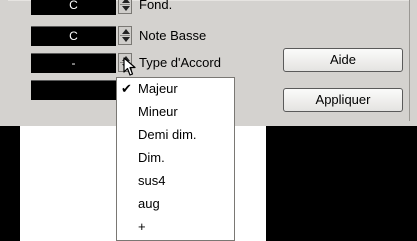  I want to click on chord-type-field: -, so click(73, 63).